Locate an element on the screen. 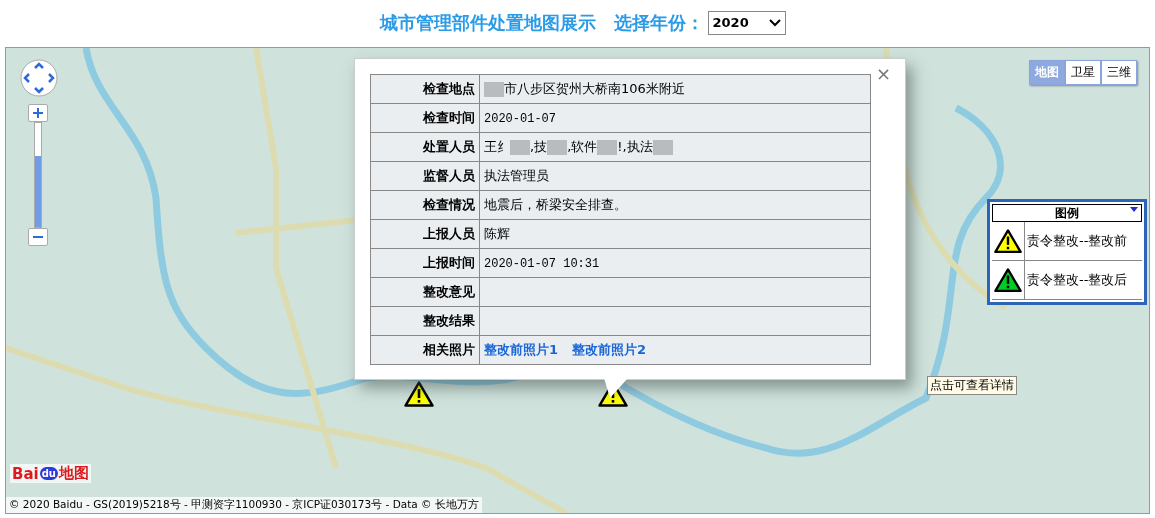 This screenshot has height=518, width=1155. cell-text: 执法管理员 is located at coordinates (516, 175).